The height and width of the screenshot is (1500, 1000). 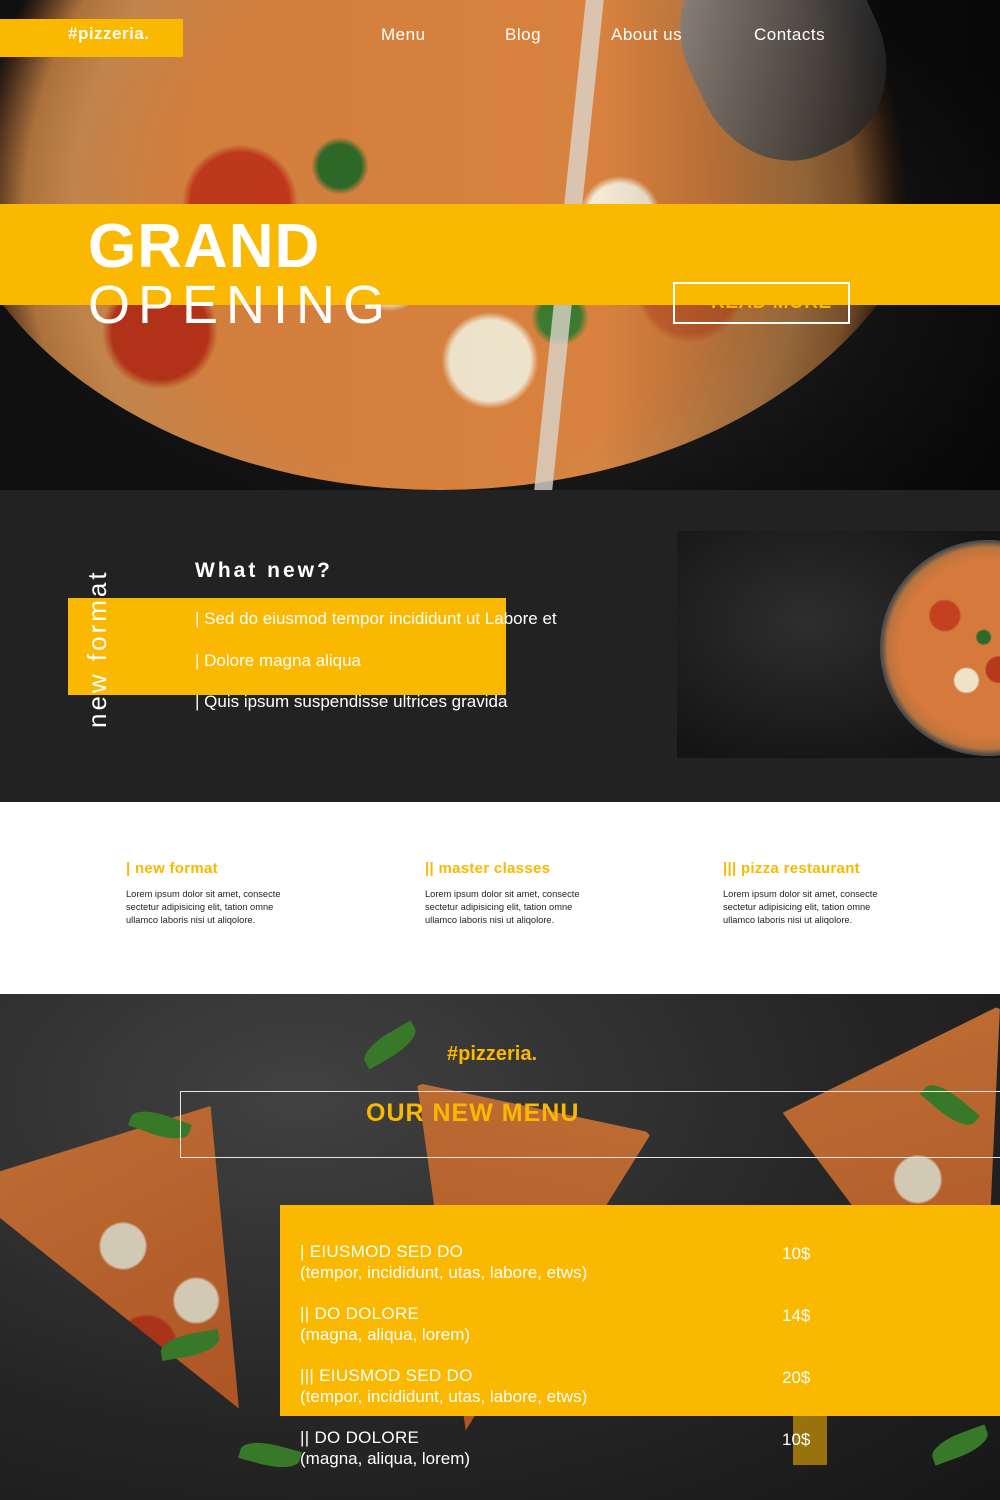 I want to click on nav-item-menu: Menu, so click(x=403, y=35).